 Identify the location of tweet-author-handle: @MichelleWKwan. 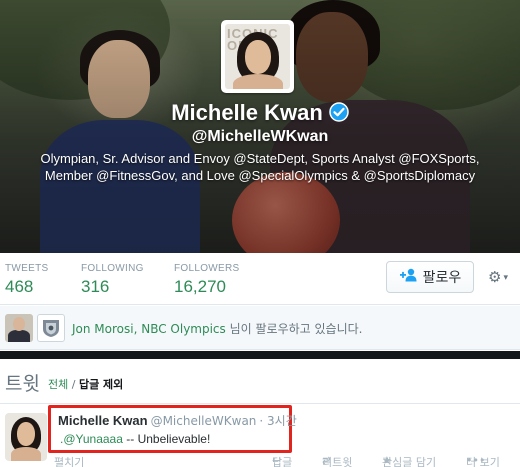
(204, 421).